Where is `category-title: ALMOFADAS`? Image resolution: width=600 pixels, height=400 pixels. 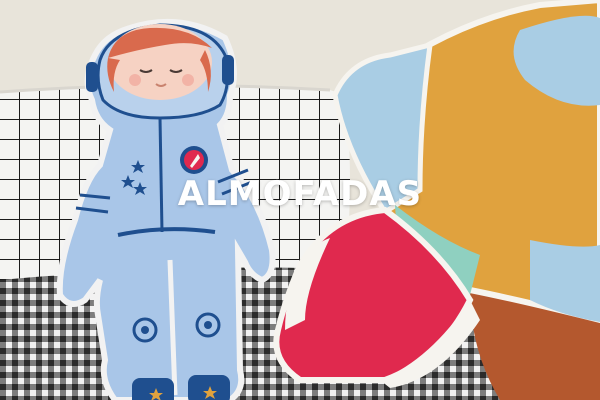
category-title: ALMOFADAS is located at coordinates (300, 194).